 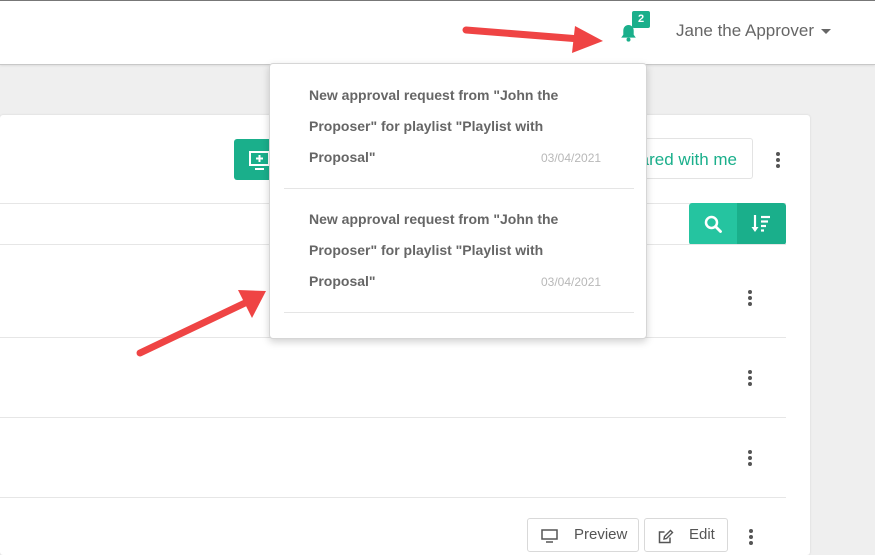 I want to click on top-border, so click(x=437, y=0).